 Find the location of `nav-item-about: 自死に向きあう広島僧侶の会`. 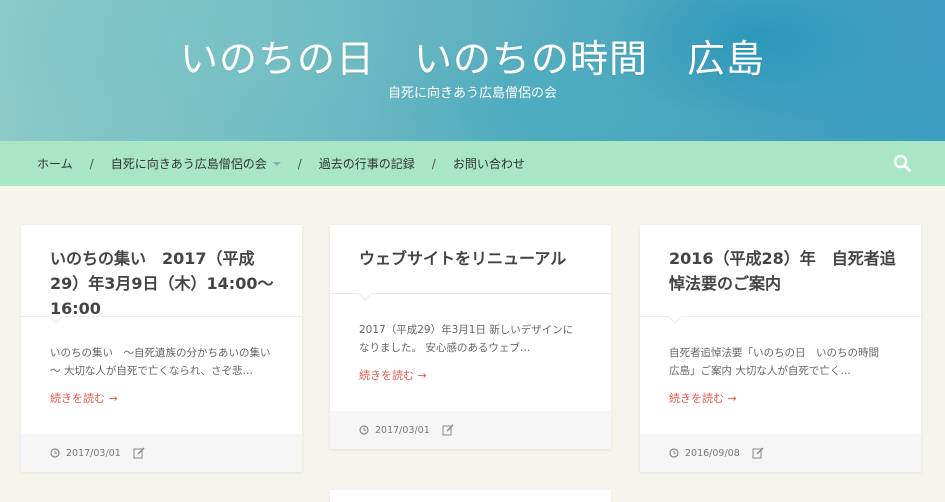

nav-item-about: 自死に向きあう広島僧侶の会 is located at coordinates (196, 163).